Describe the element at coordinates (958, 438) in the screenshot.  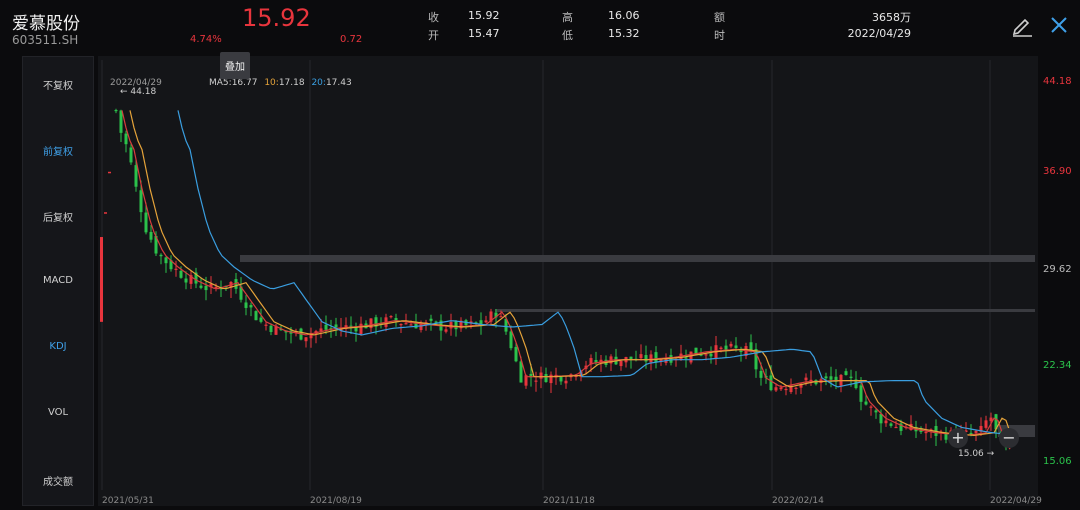
I see `zoom-in-icon: +` at that location.